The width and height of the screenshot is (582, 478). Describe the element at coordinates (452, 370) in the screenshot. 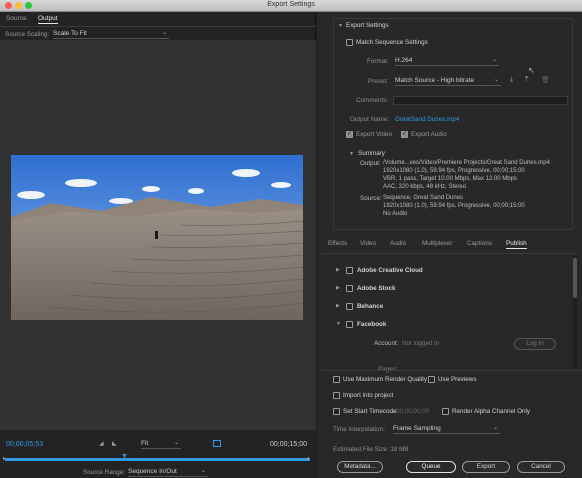

I see `bottom-divider` at that location.